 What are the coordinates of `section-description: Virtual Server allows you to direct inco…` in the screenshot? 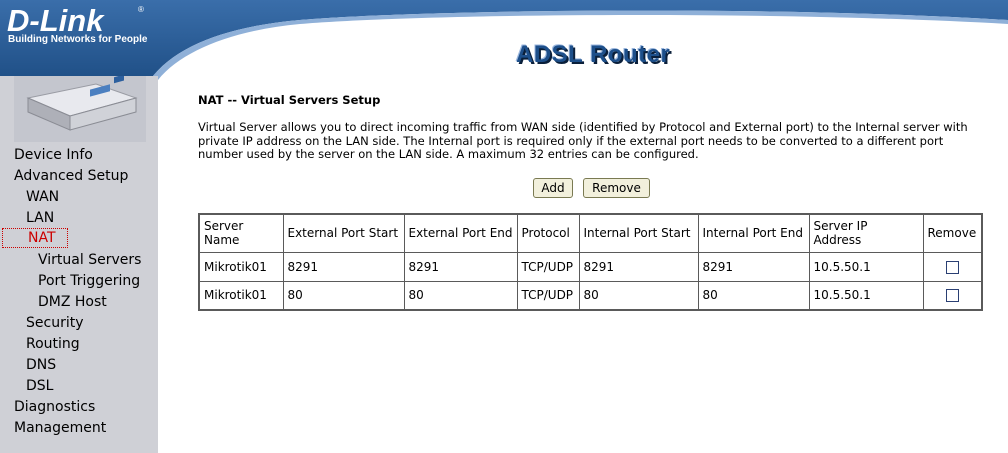 It's located at (583, 140).